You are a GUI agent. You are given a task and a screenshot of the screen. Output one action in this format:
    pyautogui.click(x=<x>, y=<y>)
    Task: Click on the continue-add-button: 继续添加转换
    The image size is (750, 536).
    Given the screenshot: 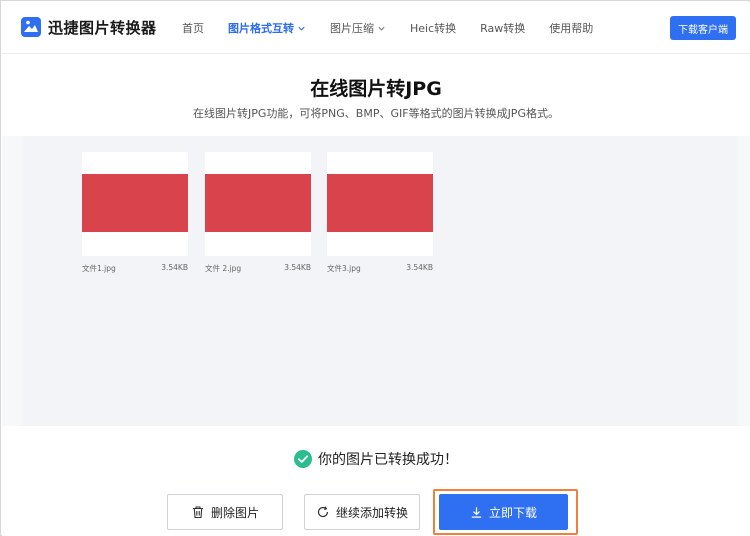 What is the action you would take?
    pyautogui.click(x=362, y=512)
    